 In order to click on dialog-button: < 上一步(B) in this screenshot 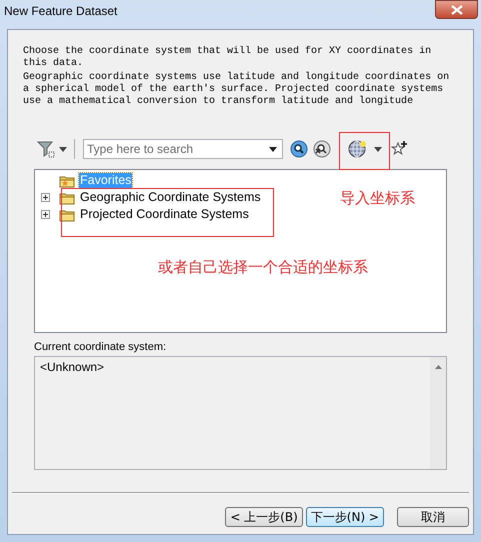, I will do `click(264, 517)`.